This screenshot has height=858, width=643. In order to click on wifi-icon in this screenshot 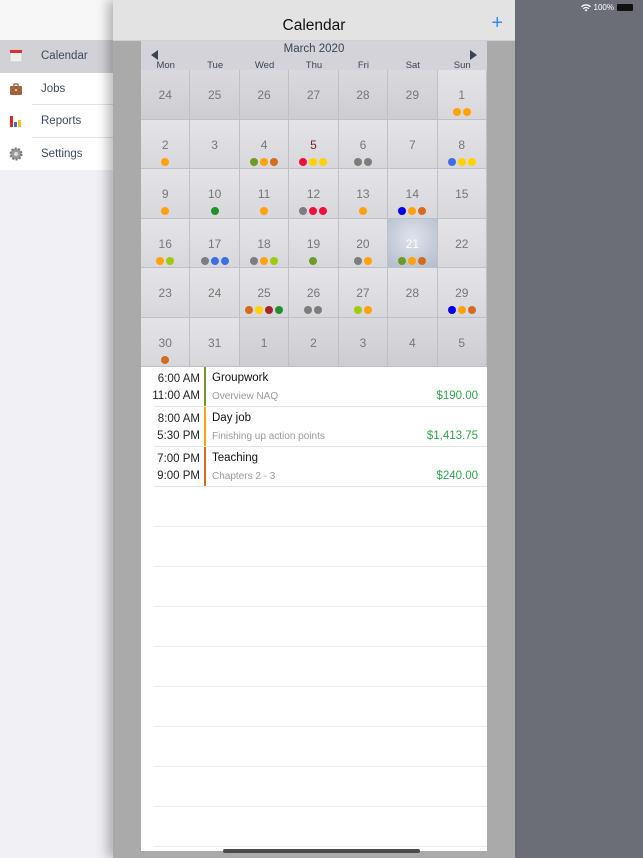, I will do `click(585, 7)`.